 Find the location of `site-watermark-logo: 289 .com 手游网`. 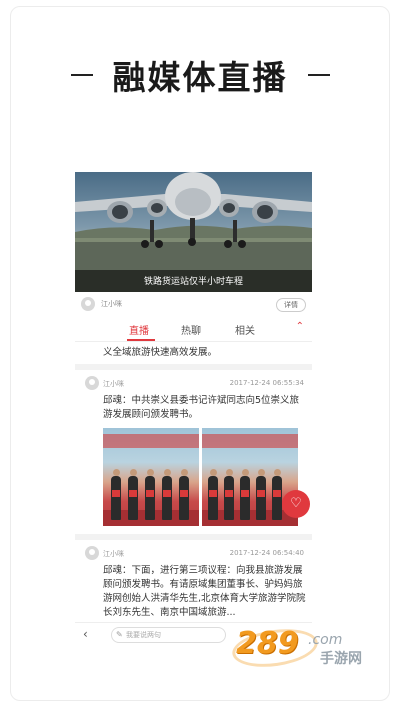

site-watermark-logo: 289 .com 手游网 is located at coordinates (313, 652).